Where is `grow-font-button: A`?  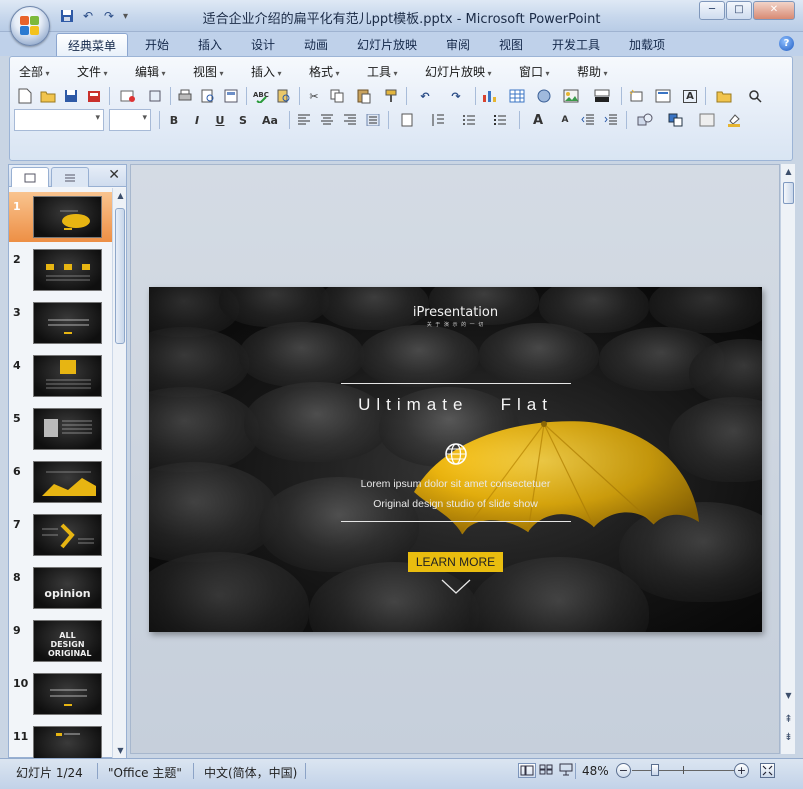
grow-font-button: A is located at coordinates (538, 120).